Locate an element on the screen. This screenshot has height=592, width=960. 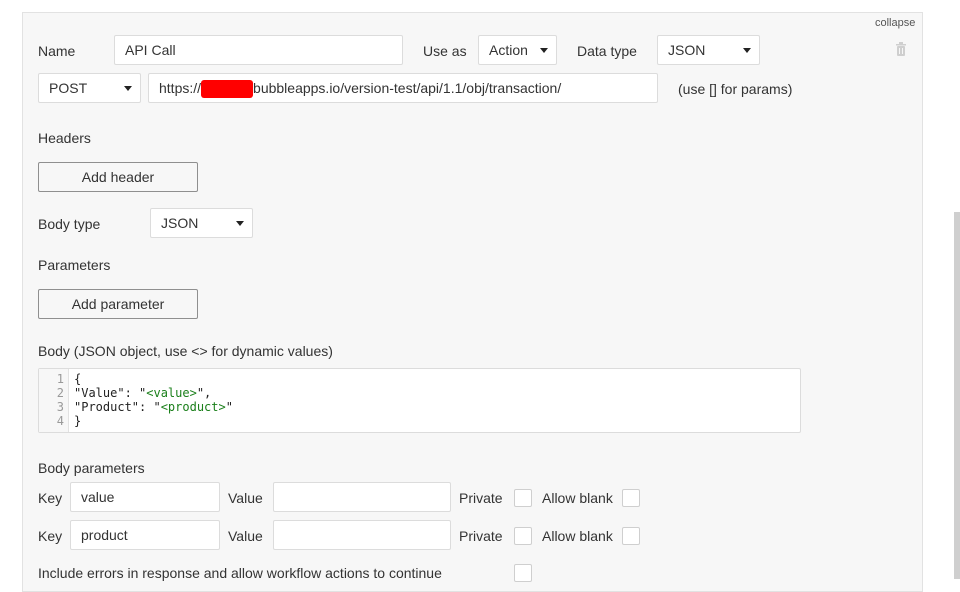
key-input: value is located at coordinates (145, 497).